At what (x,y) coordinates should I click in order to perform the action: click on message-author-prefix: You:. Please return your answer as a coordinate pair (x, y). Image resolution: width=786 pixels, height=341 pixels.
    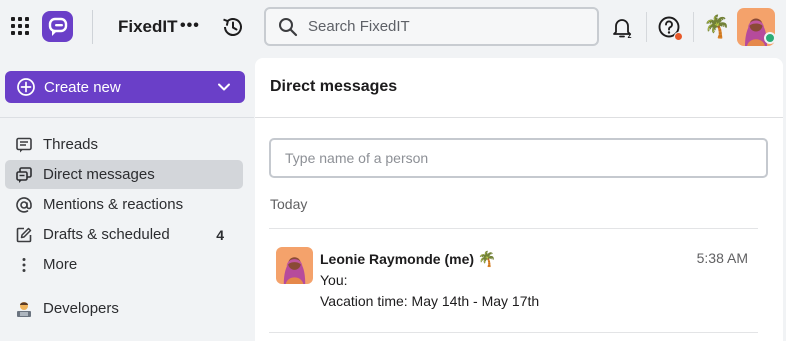
    Looking at the image, I should click on (334, 280).